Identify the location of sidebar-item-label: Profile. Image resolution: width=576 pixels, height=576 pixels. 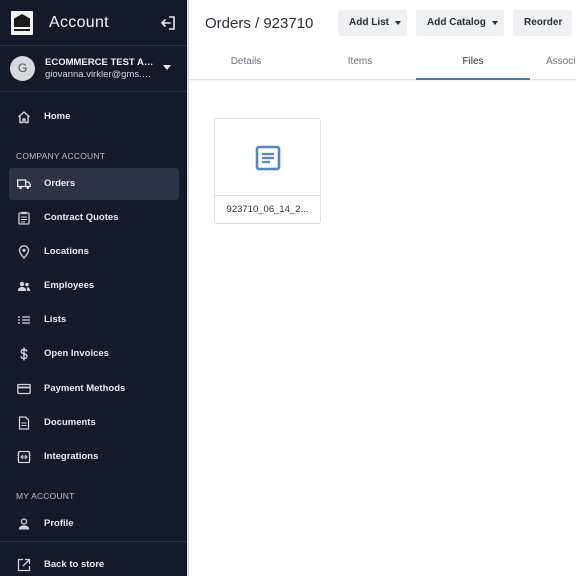
(59, 523).